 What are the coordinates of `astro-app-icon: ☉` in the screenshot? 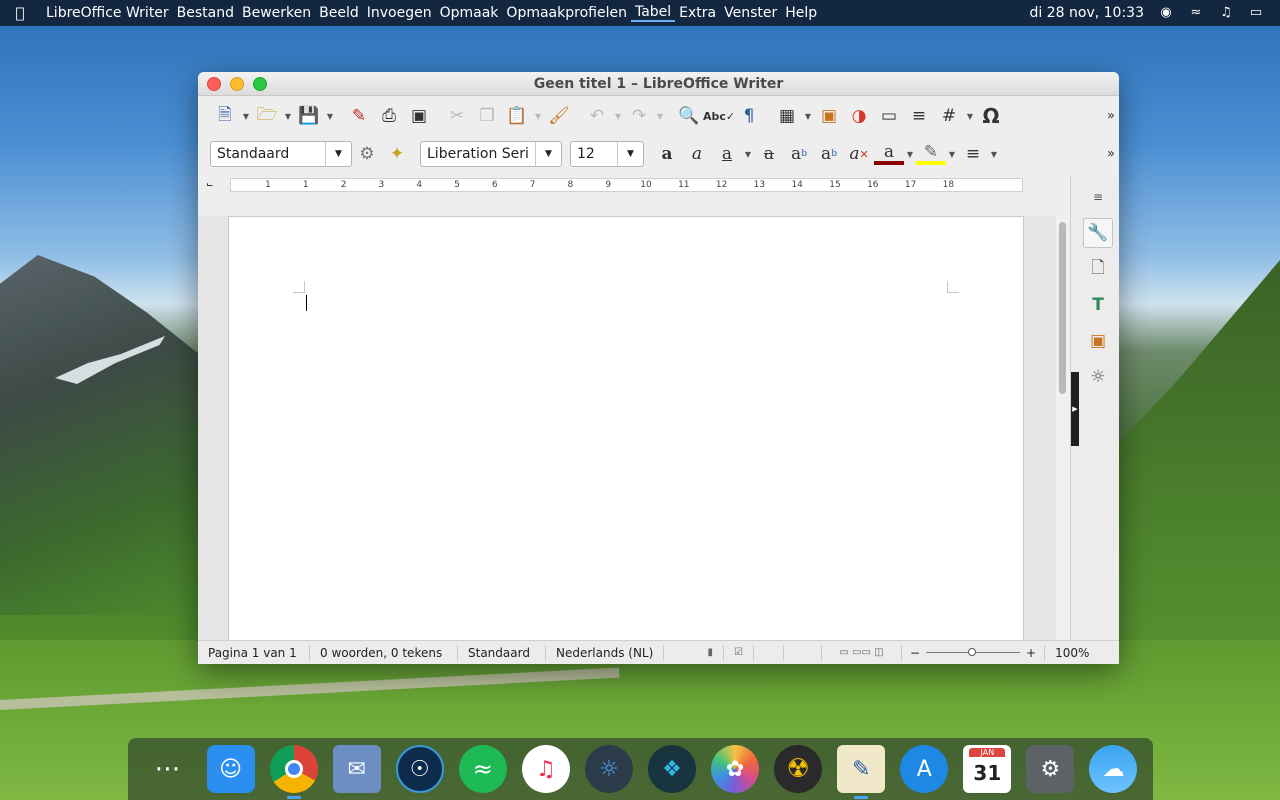 It's located at (419, 769).